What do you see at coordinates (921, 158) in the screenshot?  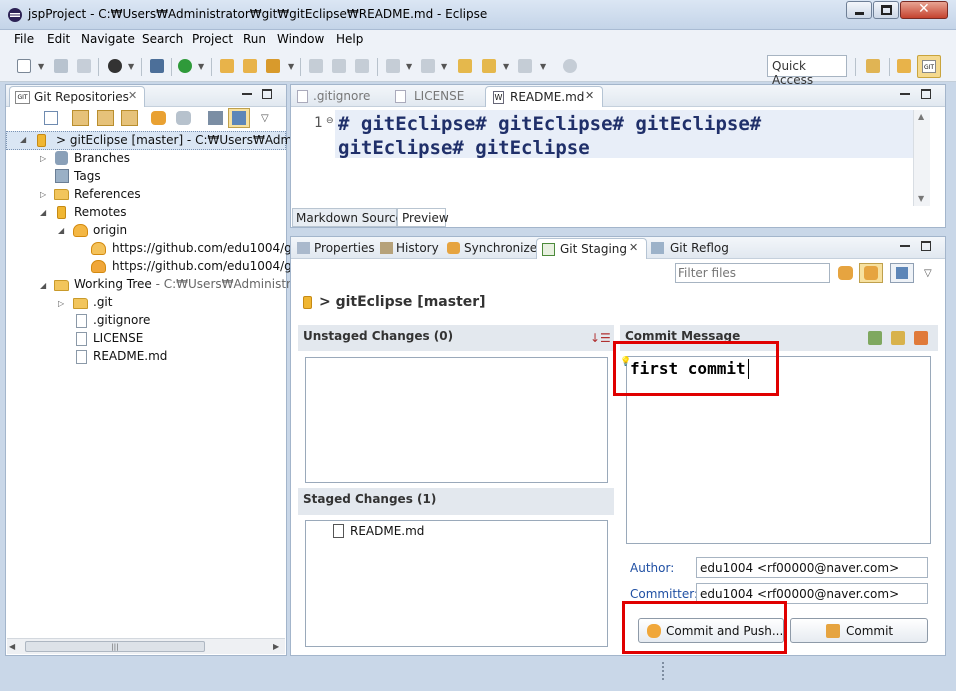 I see `editor-vertical-scrollbar: ▲ ▼` at bounding box center [921, 158].